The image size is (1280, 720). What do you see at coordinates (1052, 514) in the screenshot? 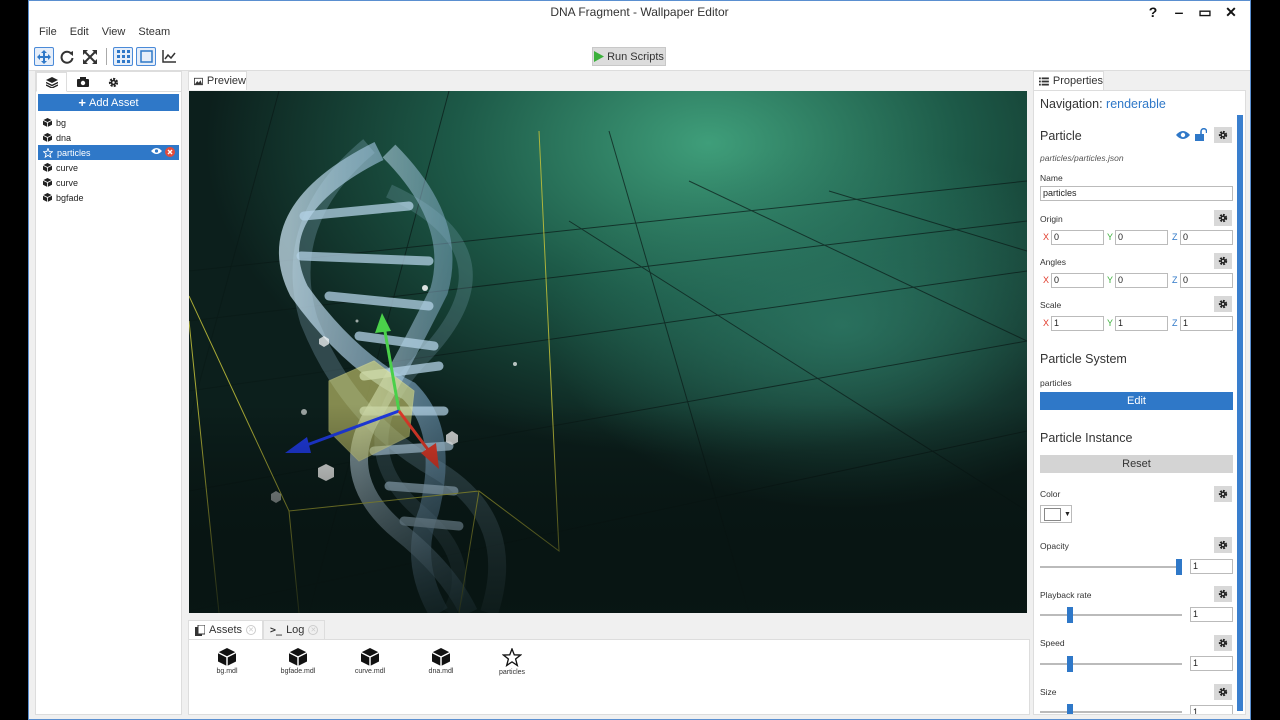
I see `color-swatch` at bounding box center [1052, 514].